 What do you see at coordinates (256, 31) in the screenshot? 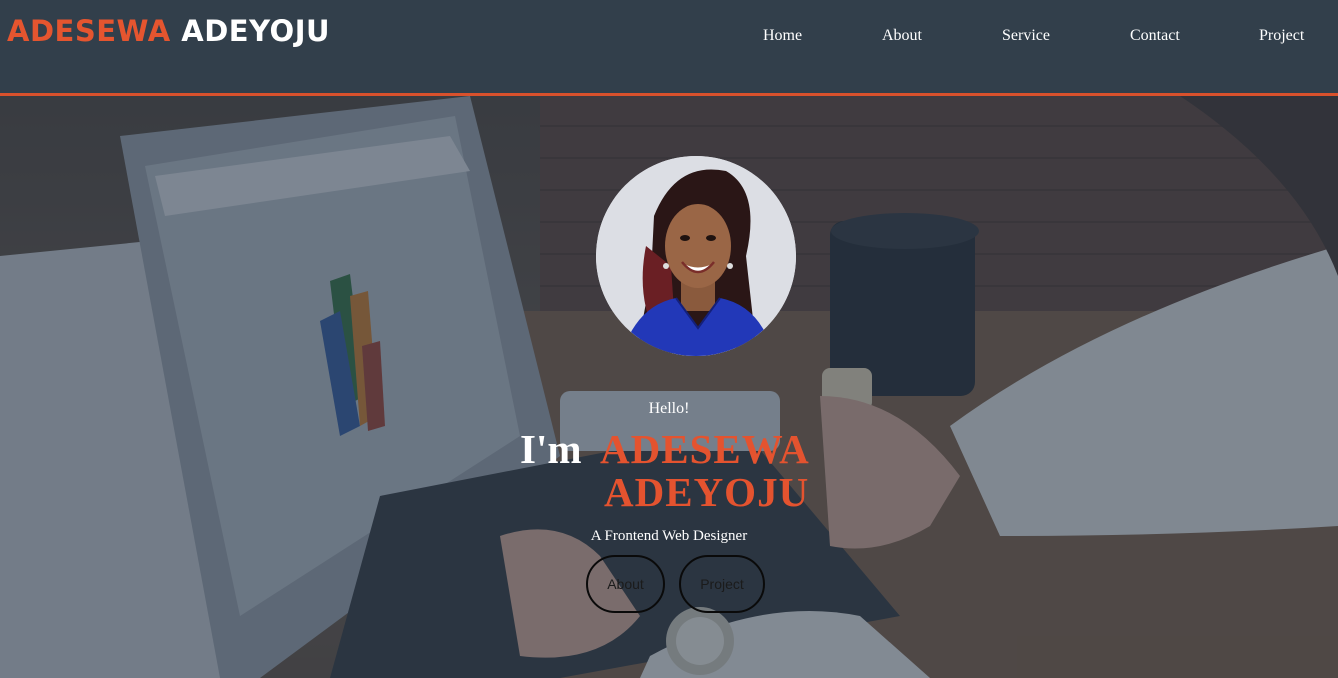
I see `logo-last-name: ADEYOJU` at bounding box center [256, 31].